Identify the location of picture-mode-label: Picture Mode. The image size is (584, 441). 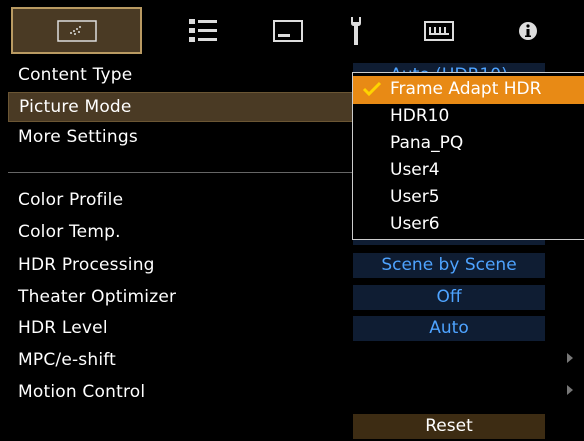
(75, 107).